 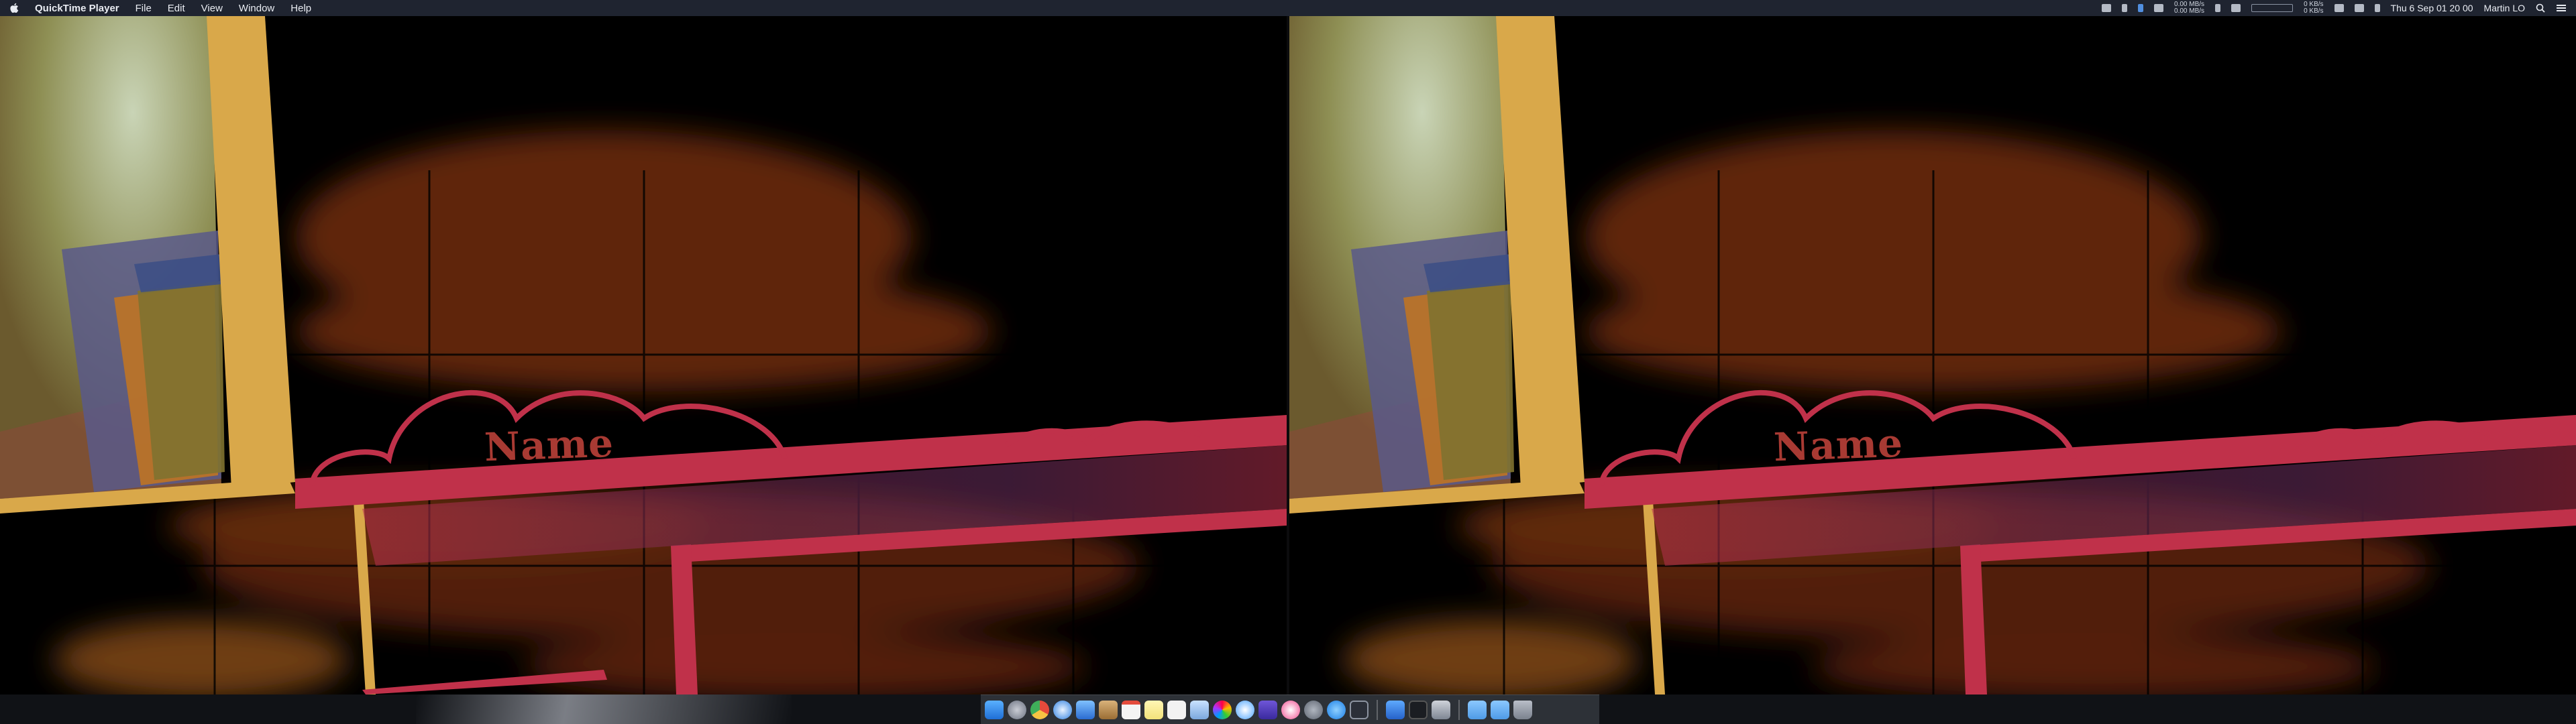 What do you see at coordinates (1199, 710) in the screenshot?
I see `preview-icon` at bounding box center [1199, 710].